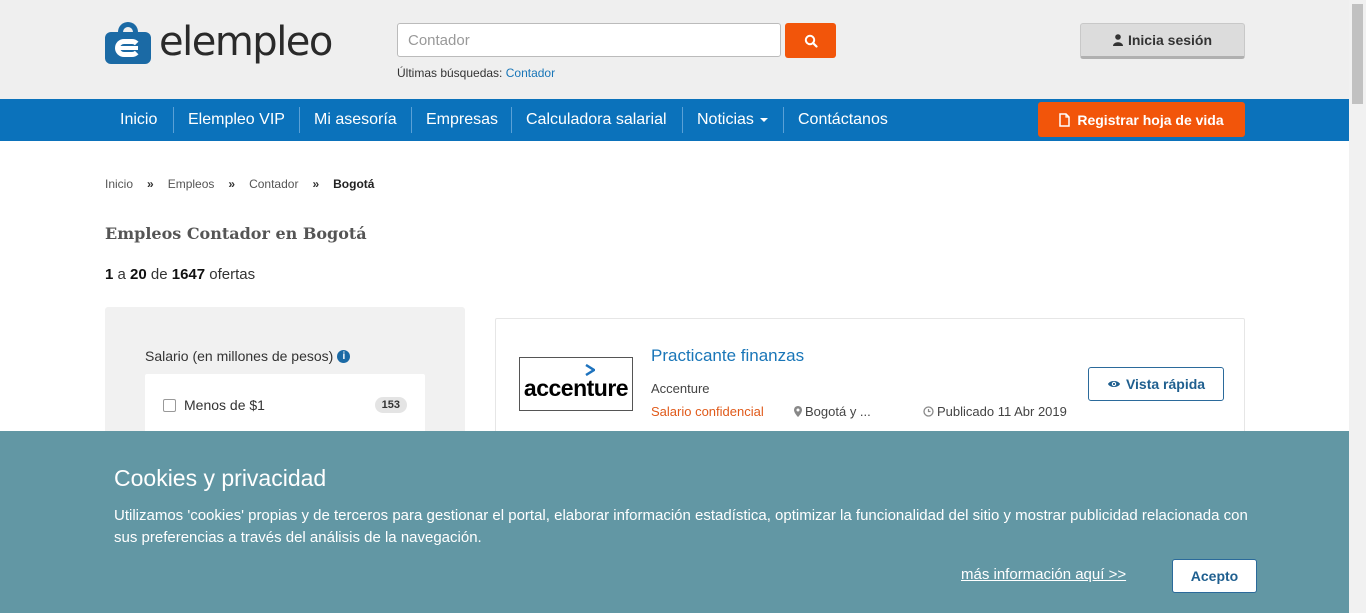 The width and height of the screenshot is (1366, 613). I want to click on checkbox, so click(169, 405).